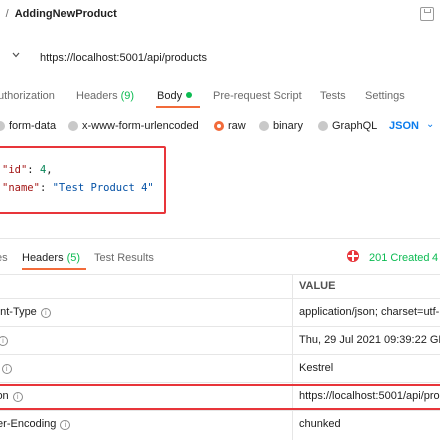 This screenshot has width=440, height=440. I want to click on json-key-name: "name", so click(21, 188).